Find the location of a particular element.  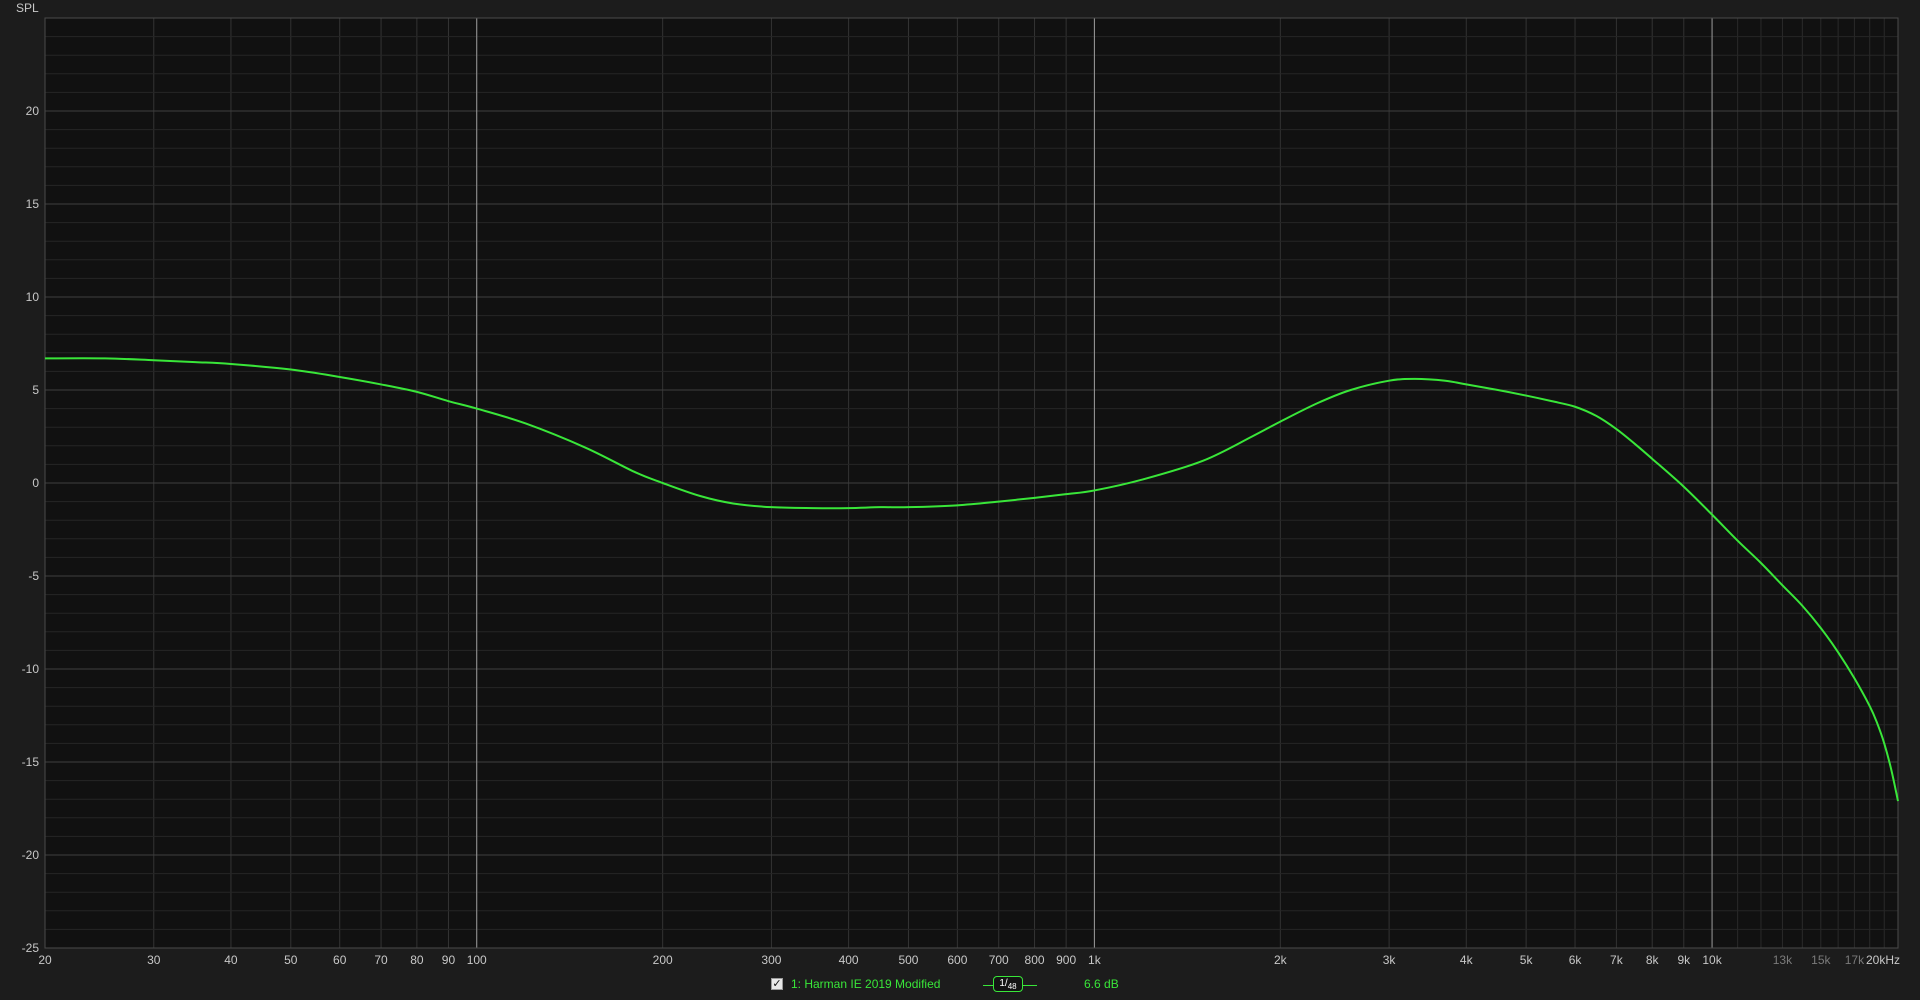

y-tick-label: 15 is located at coordinates (33, 204).